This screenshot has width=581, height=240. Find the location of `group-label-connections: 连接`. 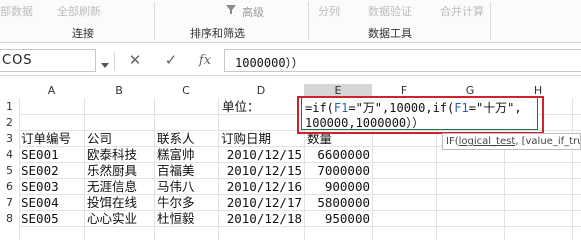

group-label-connections: 连接 is located at coordinates (83, 33).